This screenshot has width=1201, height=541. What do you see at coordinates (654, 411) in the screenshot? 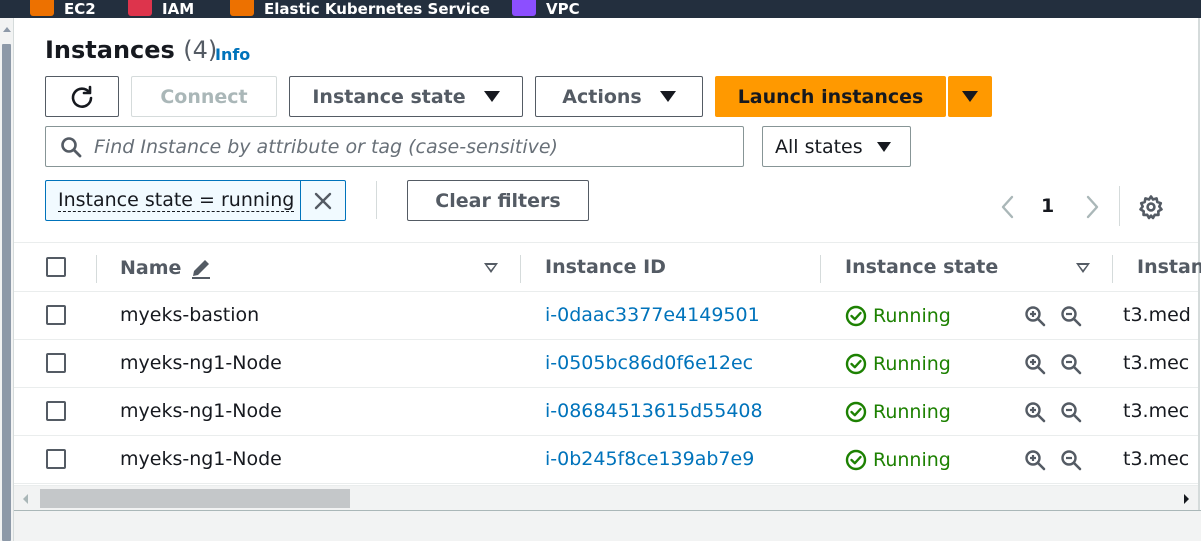
I see `instance-id-link: i-08684513615d55408` at bounding box center [654, 411].